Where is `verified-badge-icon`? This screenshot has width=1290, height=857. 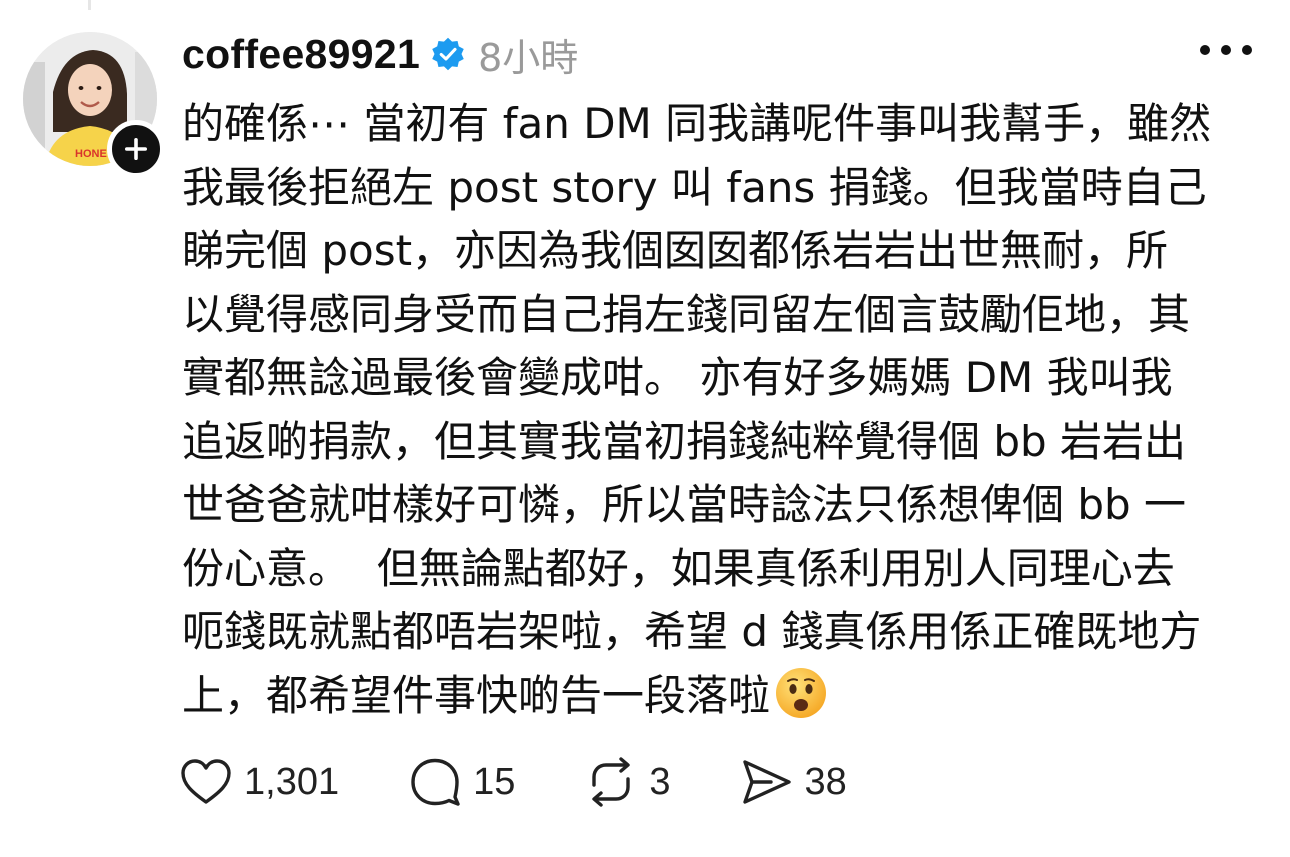
verified-badge-icon is located at coordinates (448, 54).